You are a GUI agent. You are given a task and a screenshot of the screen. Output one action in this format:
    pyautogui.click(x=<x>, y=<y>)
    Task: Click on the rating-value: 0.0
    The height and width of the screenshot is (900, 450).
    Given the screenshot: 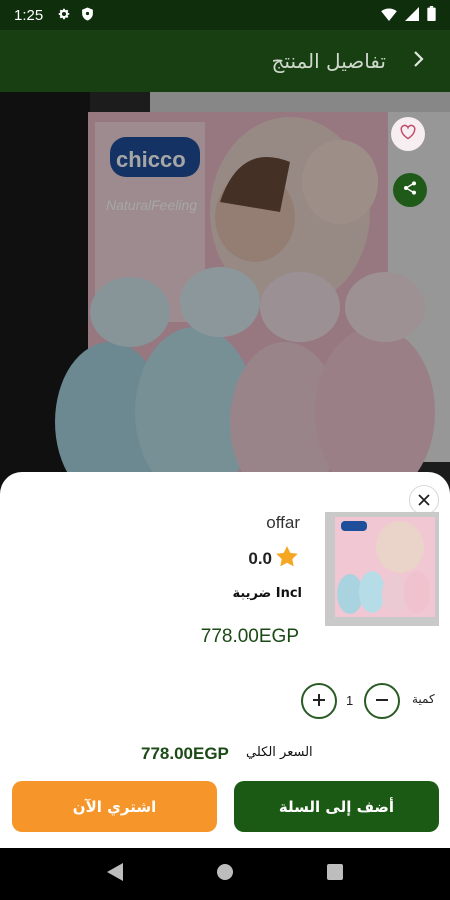 What is the action you would take?
    pyautogui.click(x=260, y=558)
    